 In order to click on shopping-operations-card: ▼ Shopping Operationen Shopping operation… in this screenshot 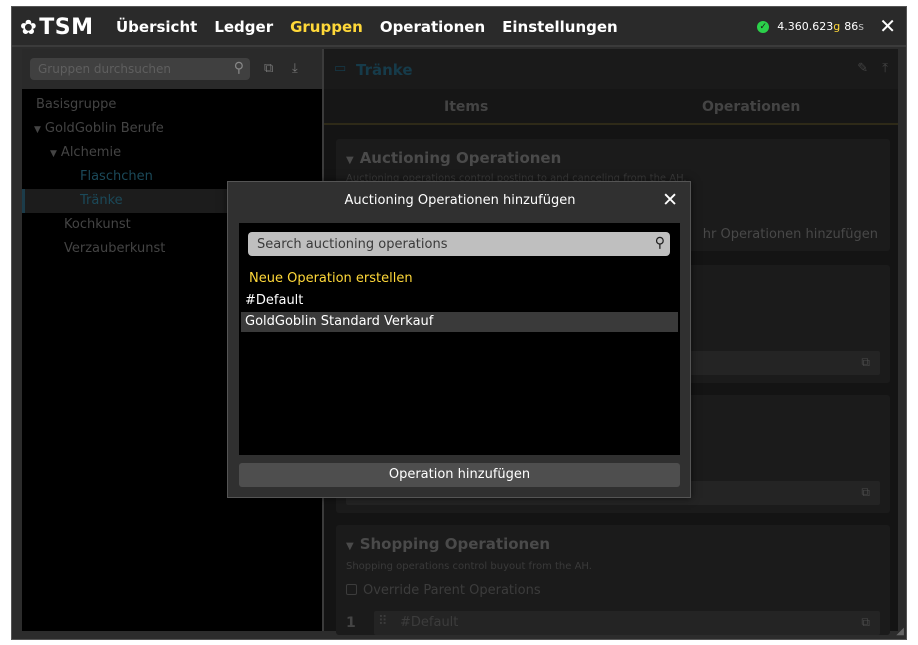, I will do `click(613, 580)`.